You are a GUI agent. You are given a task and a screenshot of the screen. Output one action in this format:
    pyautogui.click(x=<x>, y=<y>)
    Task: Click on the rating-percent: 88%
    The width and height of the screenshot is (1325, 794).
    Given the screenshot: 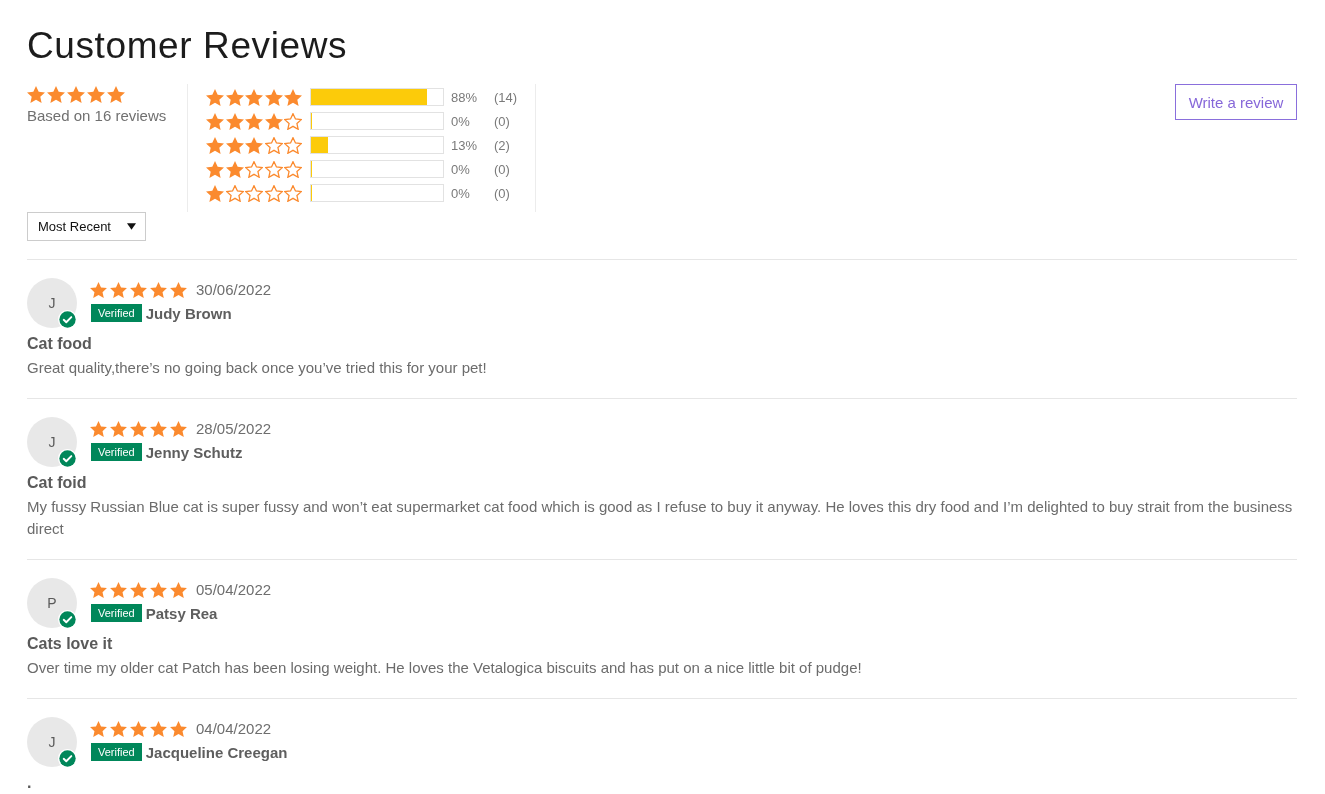 What is the action you would take?
    pyautogui.click(x=465, y=97)
    